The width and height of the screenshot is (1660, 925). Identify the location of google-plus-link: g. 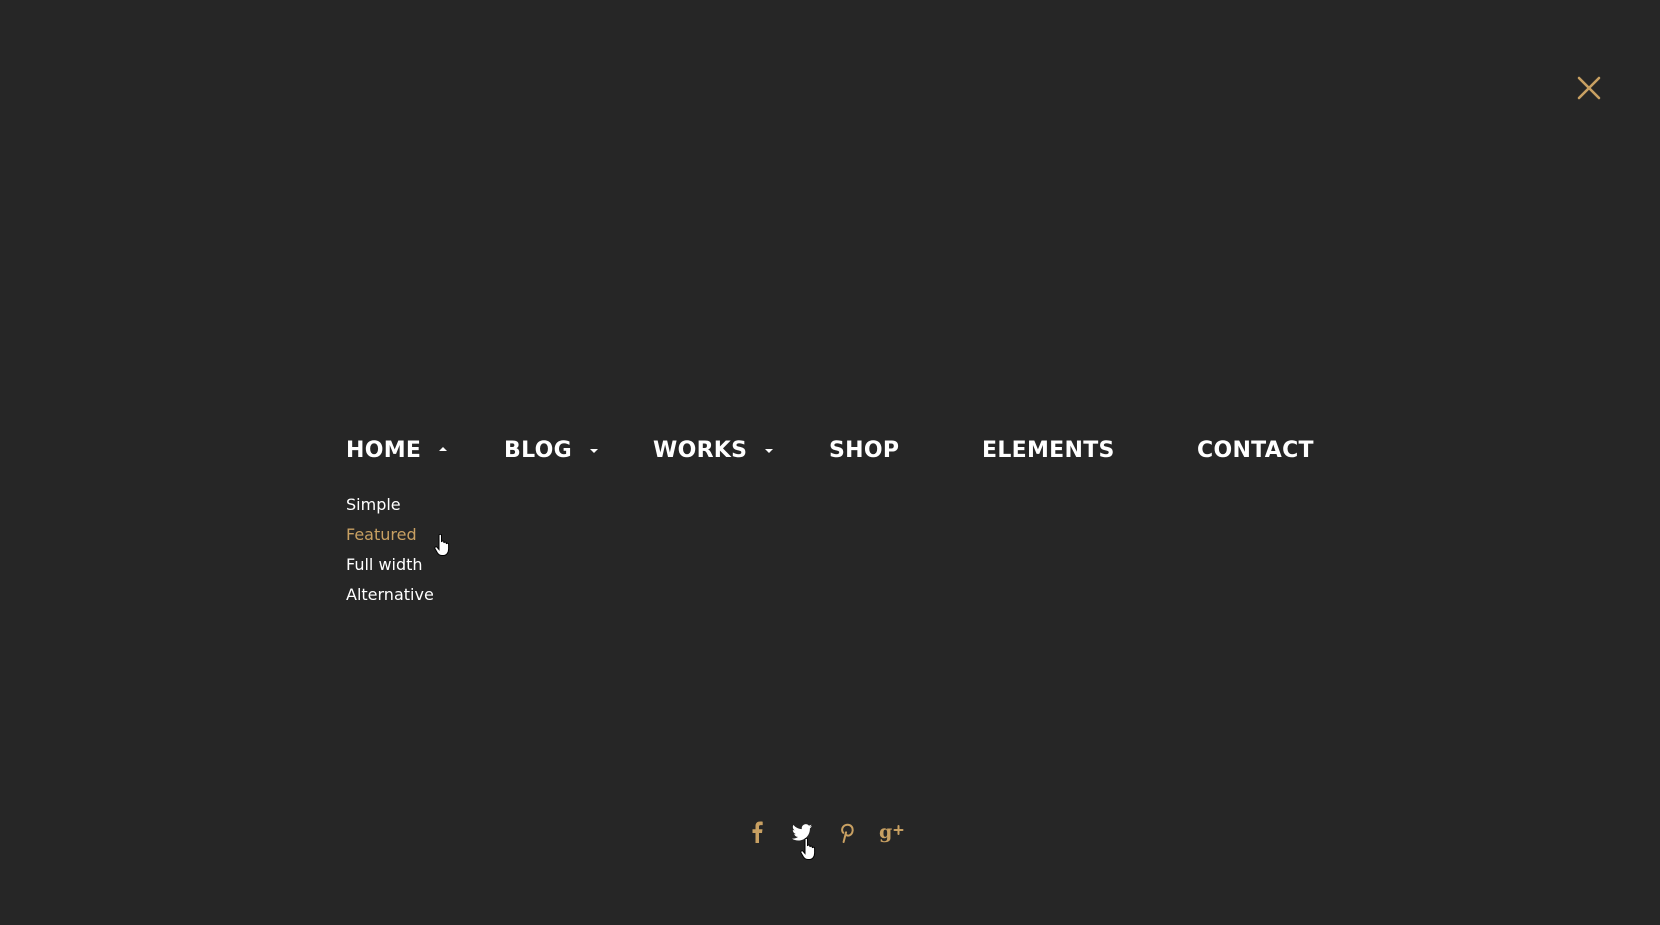
(892, 832).